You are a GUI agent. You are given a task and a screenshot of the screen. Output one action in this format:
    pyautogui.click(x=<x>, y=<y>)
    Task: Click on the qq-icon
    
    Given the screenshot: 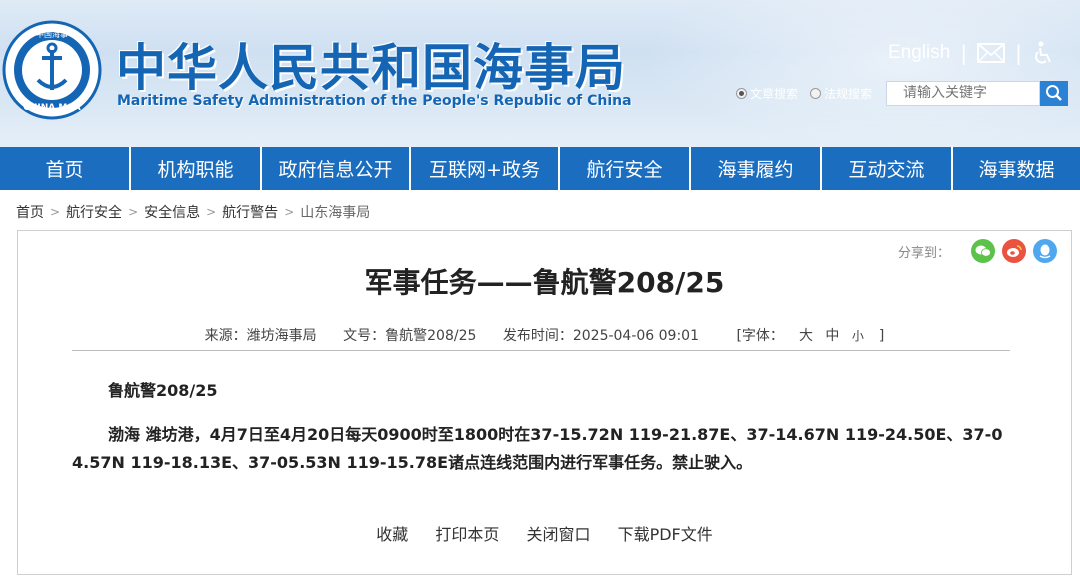 What is the action you would take?
    pyautogui.click(x=1045, y=251)
    